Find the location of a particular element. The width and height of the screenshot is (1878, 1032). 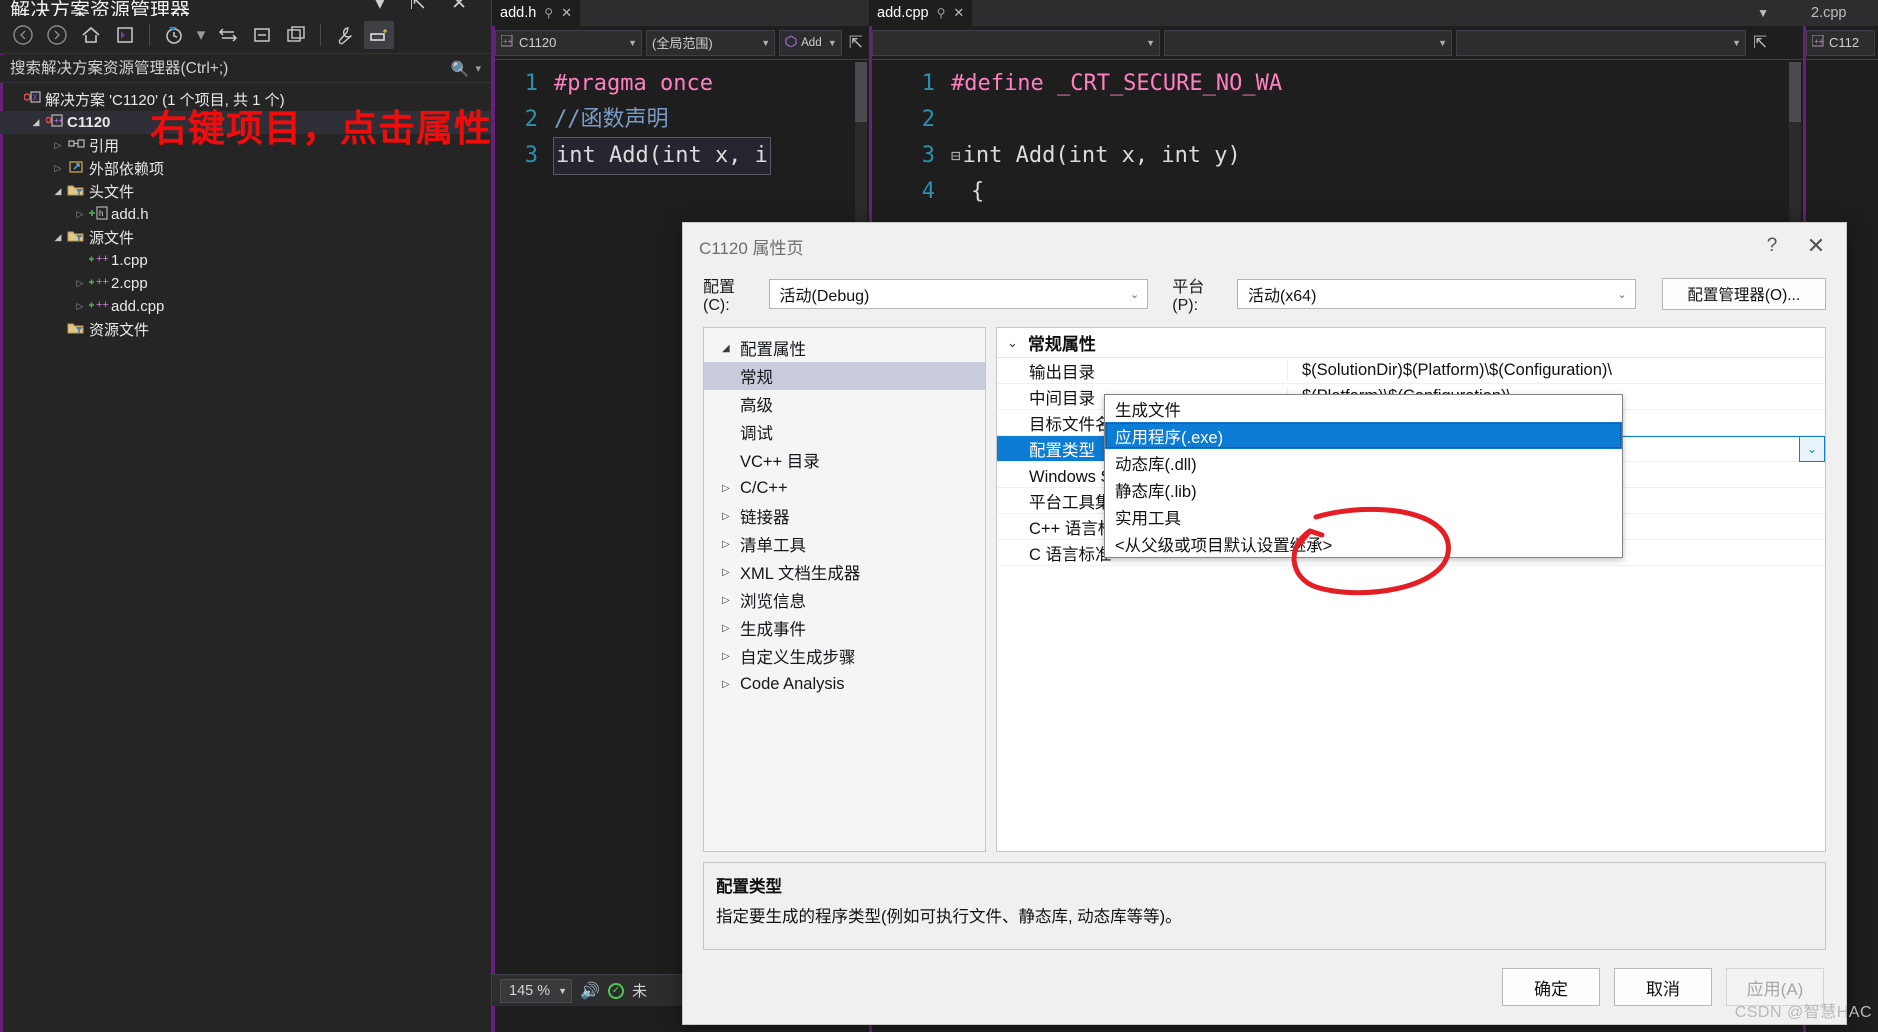

dropdown-item-inherit-from-parent: <从父级或项目默认设置继承> is located at coordinates (1363, 543).